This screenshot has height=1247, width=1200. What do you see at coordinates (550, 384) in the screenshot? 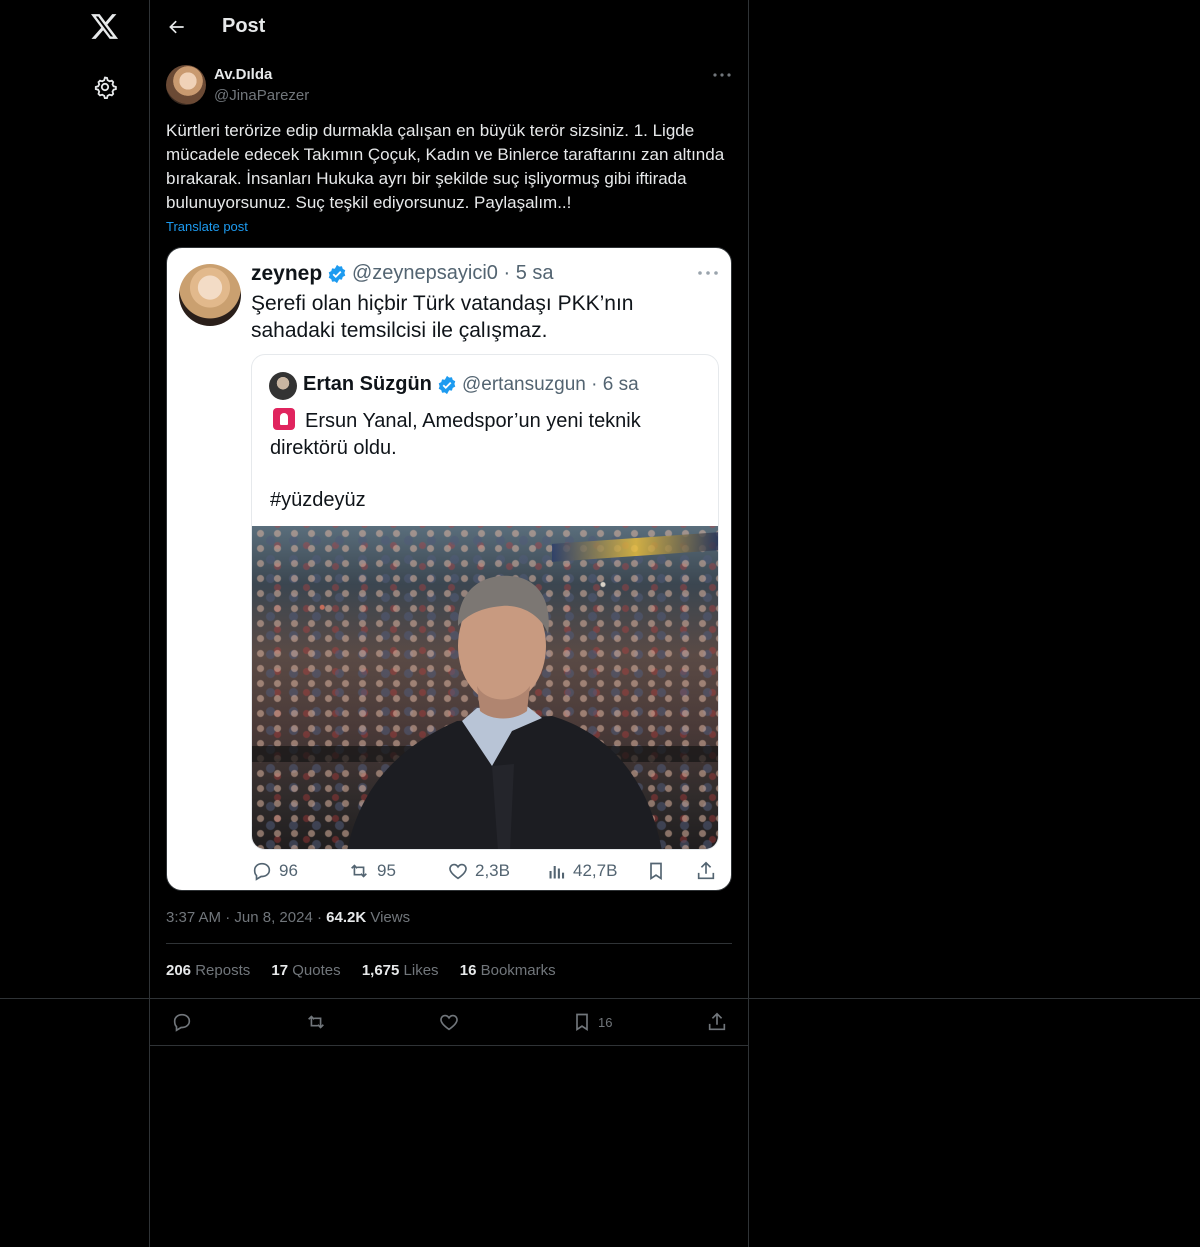
I see `quote-handle: @ertansuzgun · 6 sa` at bounding box center [550, 384].